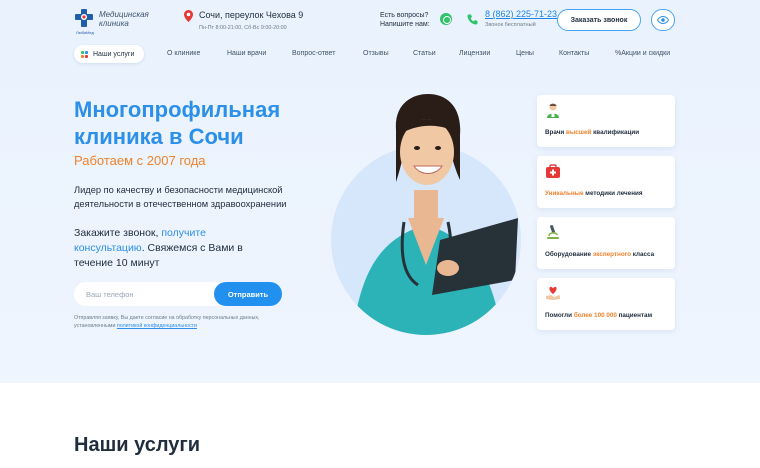 This screenshot has height=468, width=760. Describe the element at coordinates (140, 160) in the screenshot. I see `since-text: Работаем с 2007 года` at that location.